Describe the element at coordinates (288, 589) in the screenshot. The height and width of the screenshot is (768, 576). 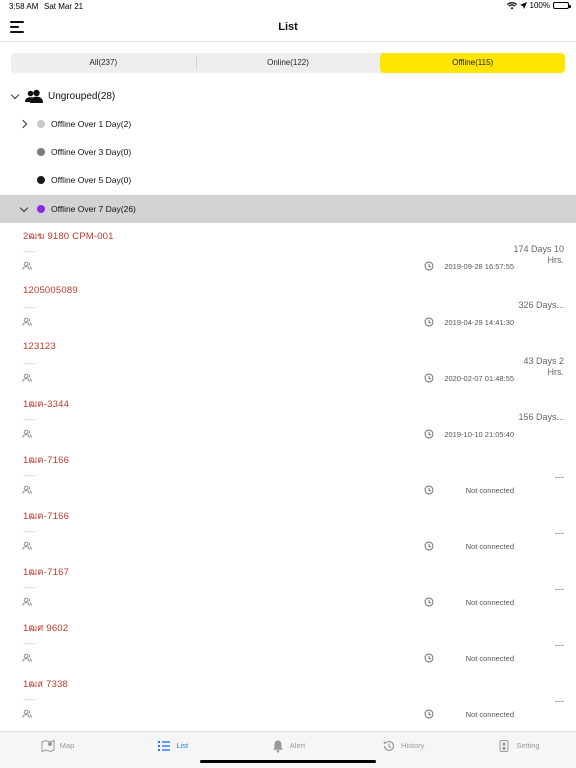
I see `device-row: 1ฒค-7167 ----- Not connected ---` at that location.